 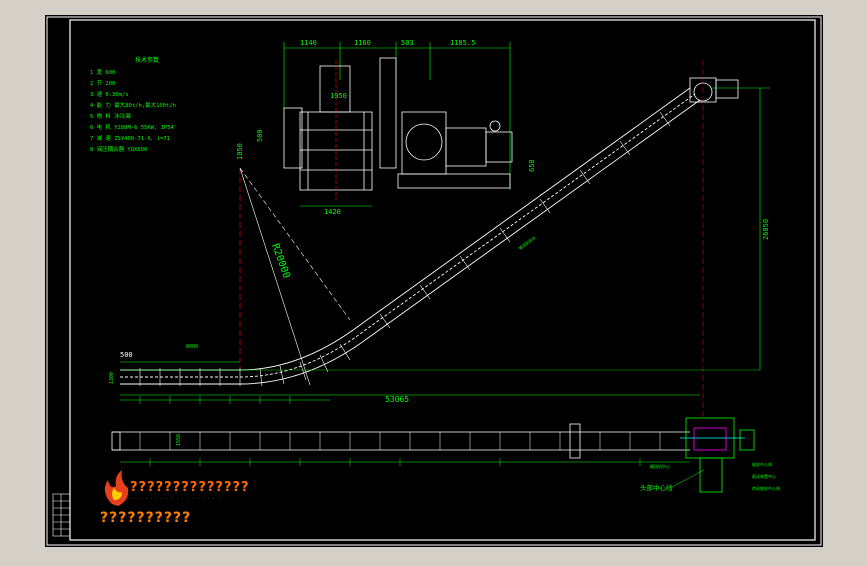 What do you see at coordinates (179, 440) in the screenshot?
I see `dim-1550: 1550` at bounding box center [179, 440].